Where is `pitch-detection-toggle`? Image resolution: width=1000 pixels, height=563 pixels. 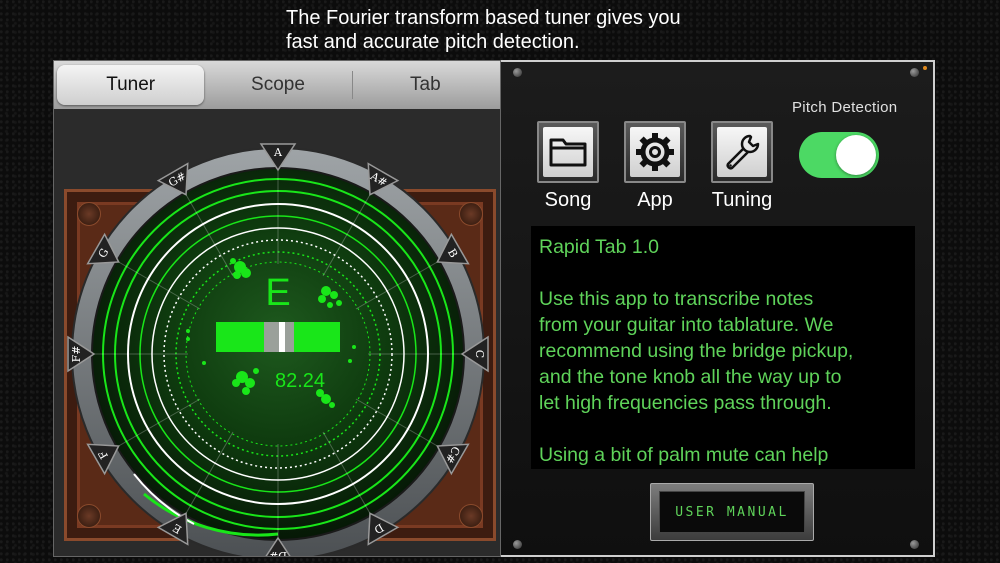 pitch-detection-toggle is located at coordinates (839, 155).